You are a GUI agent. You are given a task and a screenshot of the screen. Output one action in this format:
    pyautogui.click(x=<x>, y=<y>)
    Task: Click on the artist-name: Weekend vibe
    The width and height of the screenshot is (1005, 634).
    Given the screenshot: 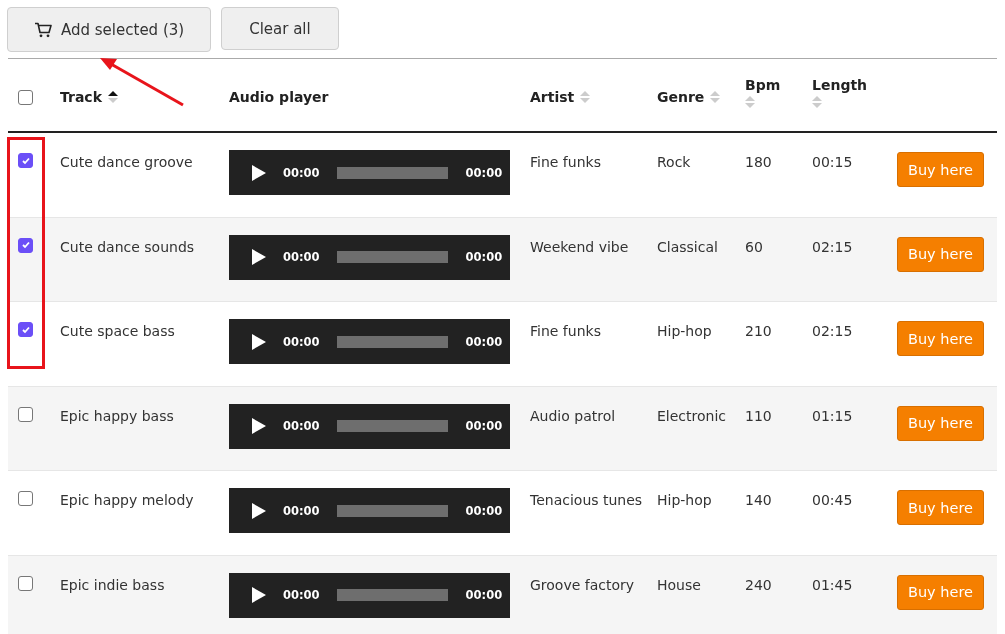 What is the action you would take?
    pyautogui.click(x=579, y=246)
    